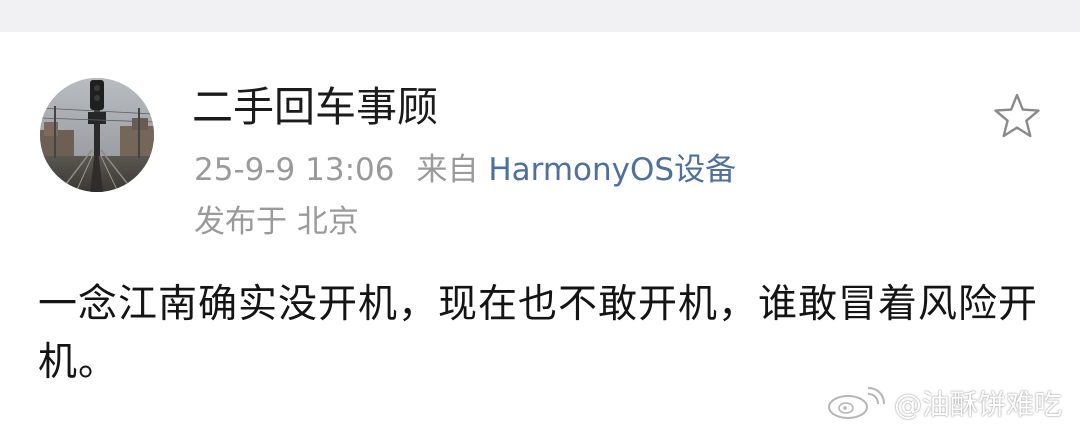 This screenshot has width=1080, height=428. I want to click on post-meta: 25-9-9 13:06 来自 HarmonyOS设备, so click(465, 170).